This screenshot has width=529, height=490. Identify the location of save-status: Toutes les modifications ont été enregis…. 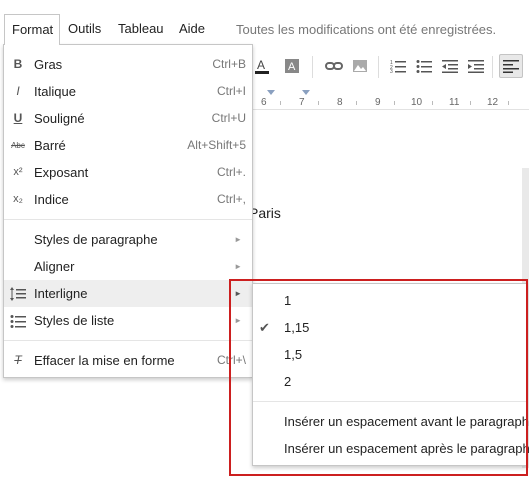
(366, 29).